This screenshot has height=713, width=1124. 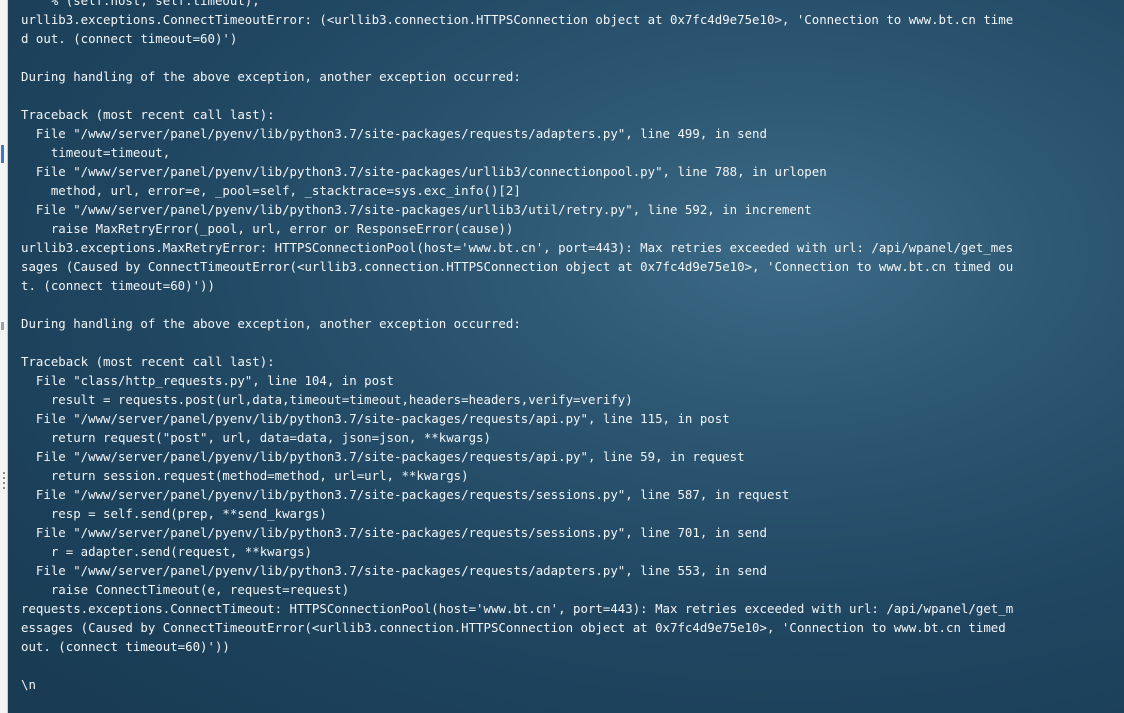 What do you see at coordinates (174, 513) in the screenshot?
I see `terminal-line: resp = self.send(prep, **send_kwargs)` at bounding box center [174, 513].